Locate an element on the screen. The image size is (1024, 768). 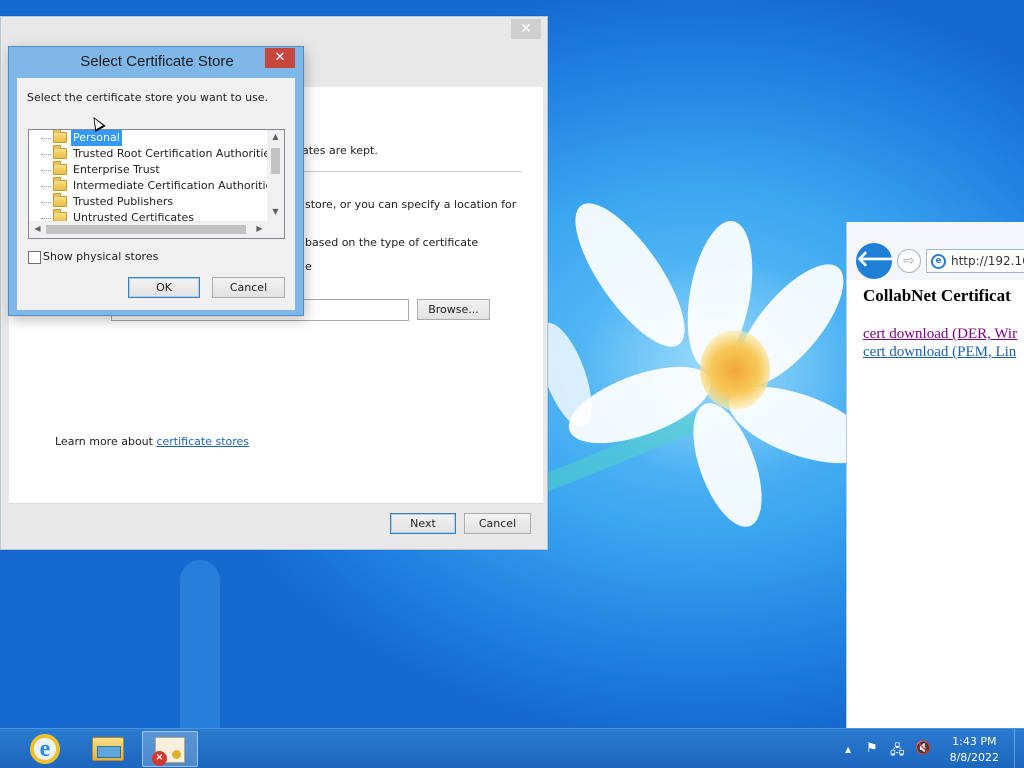
tree-item-label: Enterprise Trust is located at coordinates (116, 169).